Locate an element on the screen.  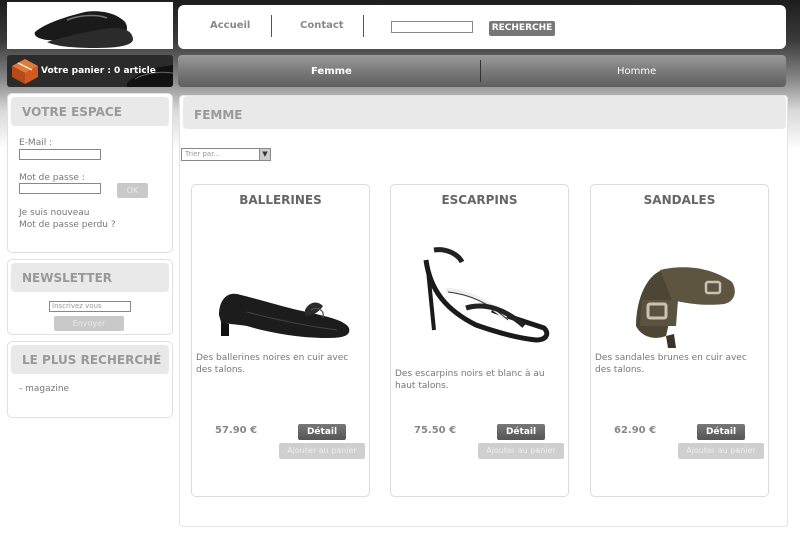
tab-divider is located at coordinates (480, 71).